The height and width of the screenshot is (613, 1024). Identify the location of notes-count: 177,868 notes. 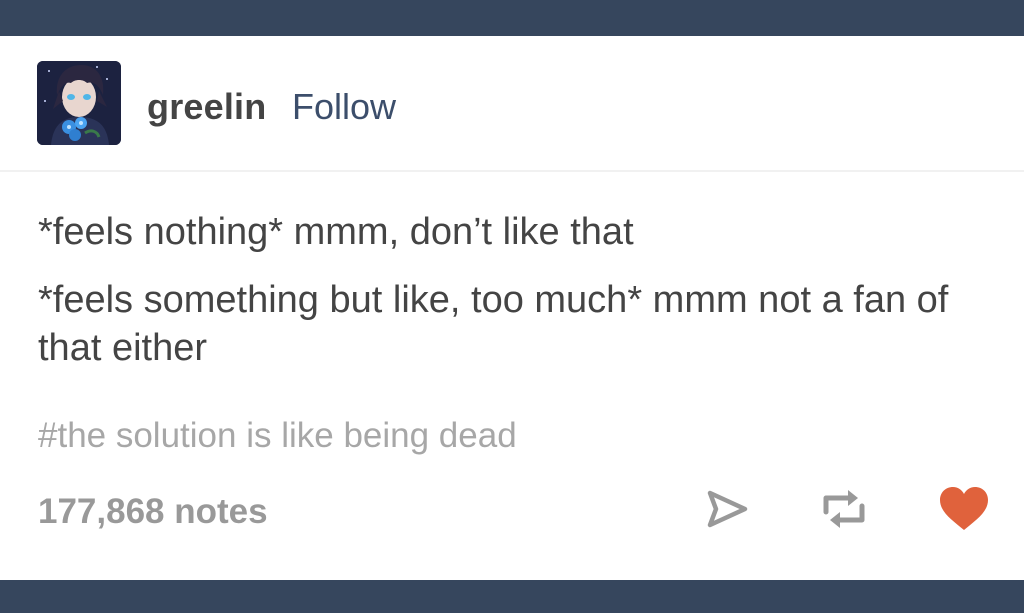
(153, 512).